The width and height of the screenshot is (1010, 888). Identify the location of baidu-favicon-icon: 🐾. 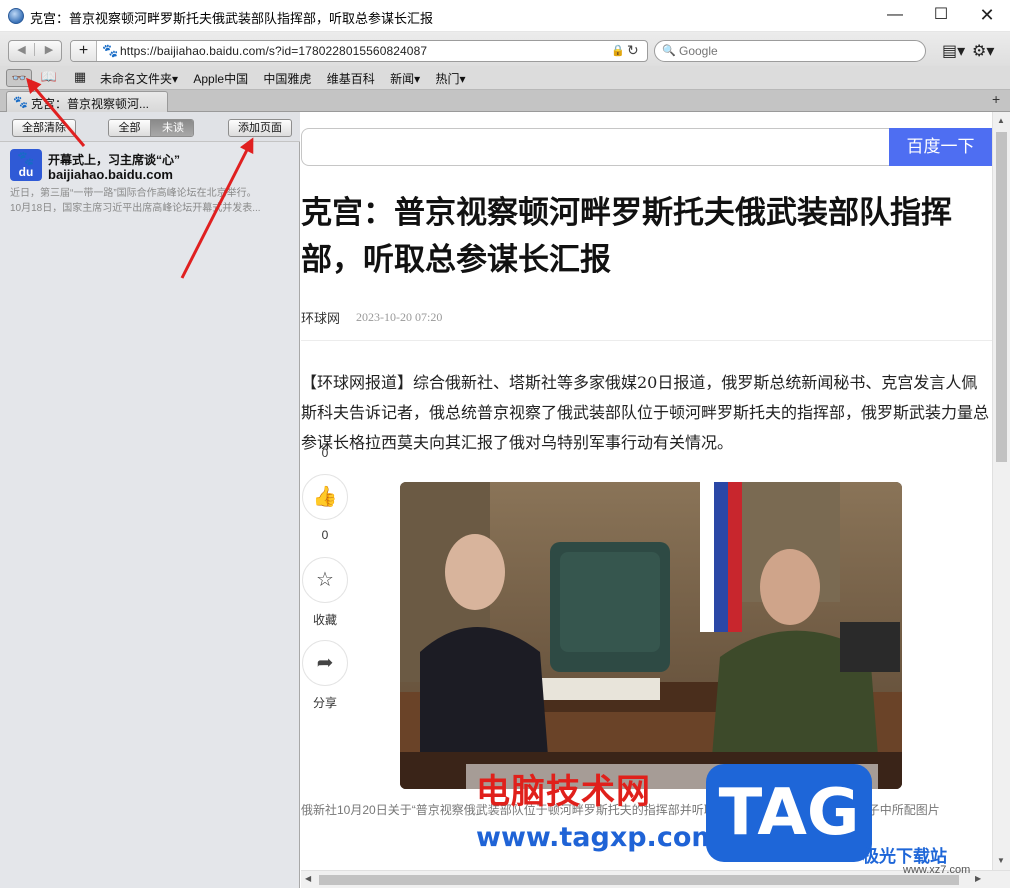
(110, 50).